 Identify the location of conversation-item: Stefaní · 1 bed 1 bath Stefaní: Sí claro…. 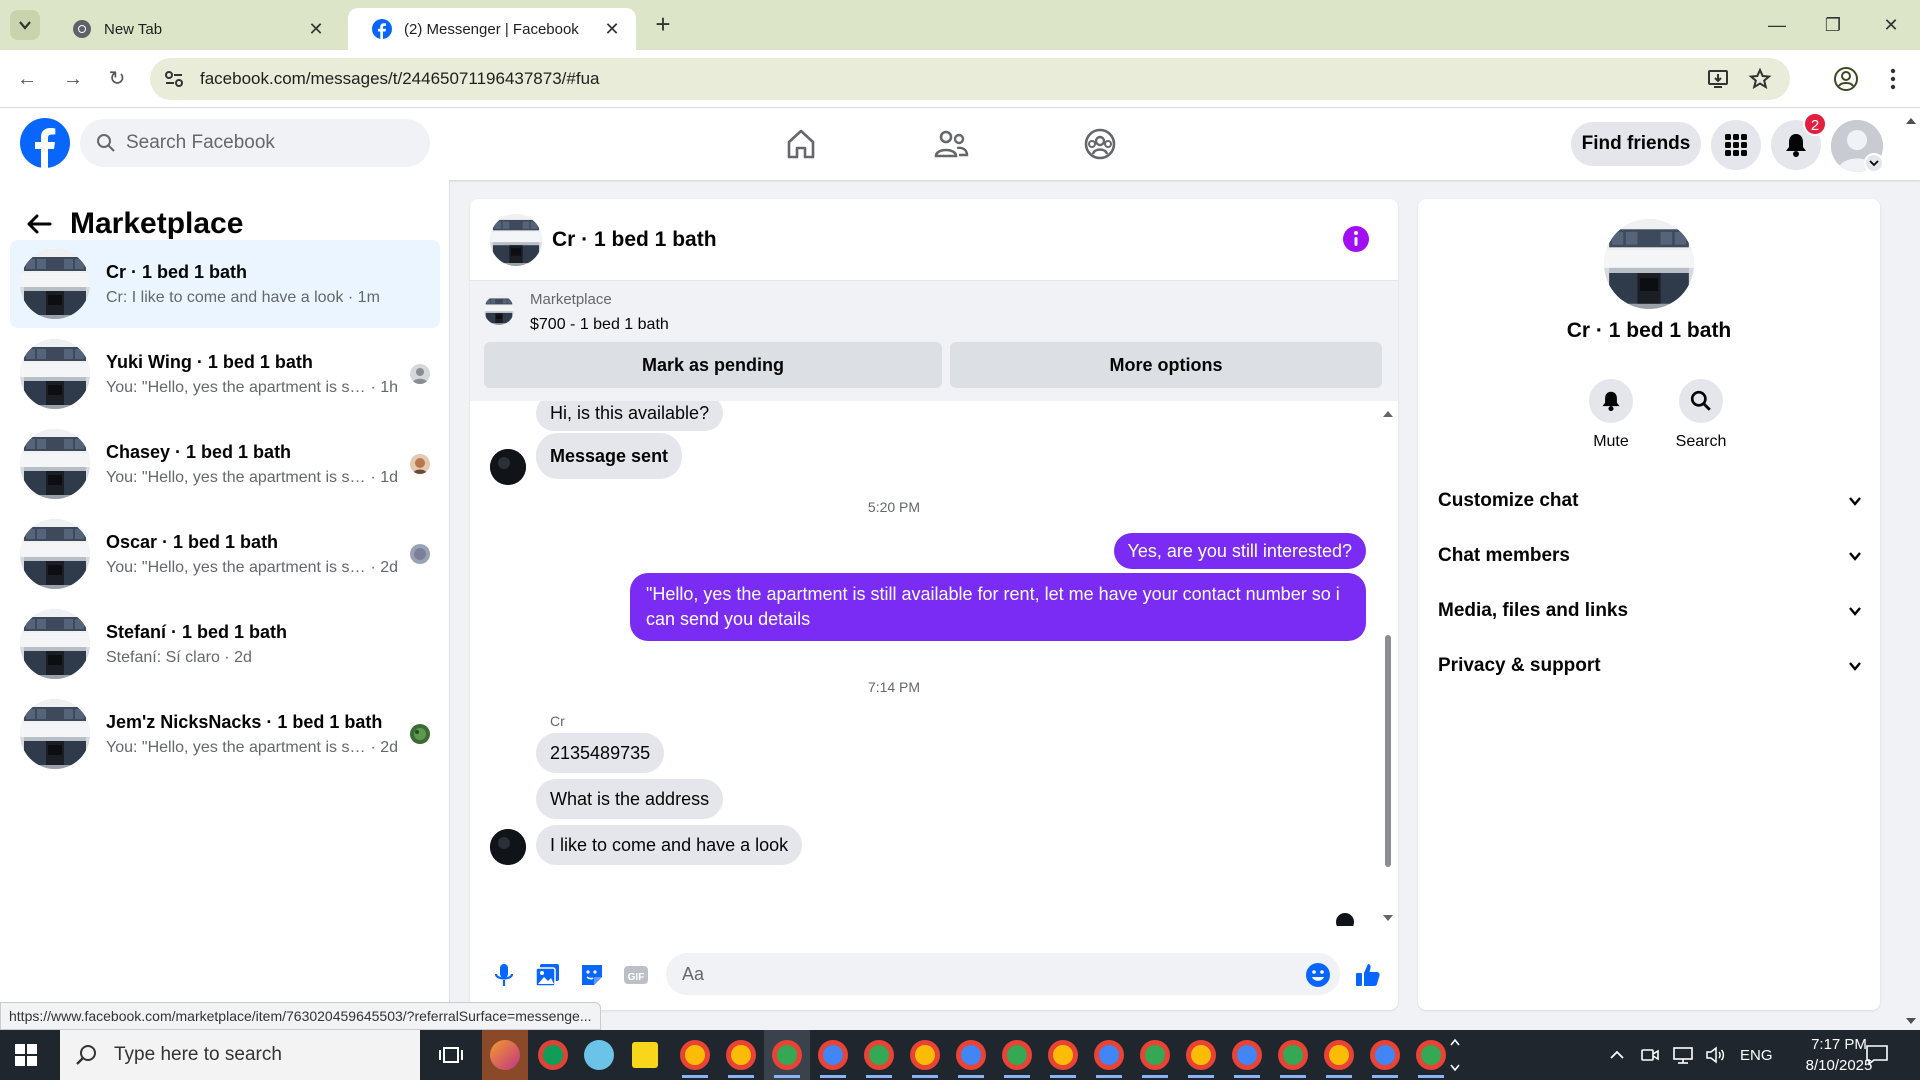
(225, 644).